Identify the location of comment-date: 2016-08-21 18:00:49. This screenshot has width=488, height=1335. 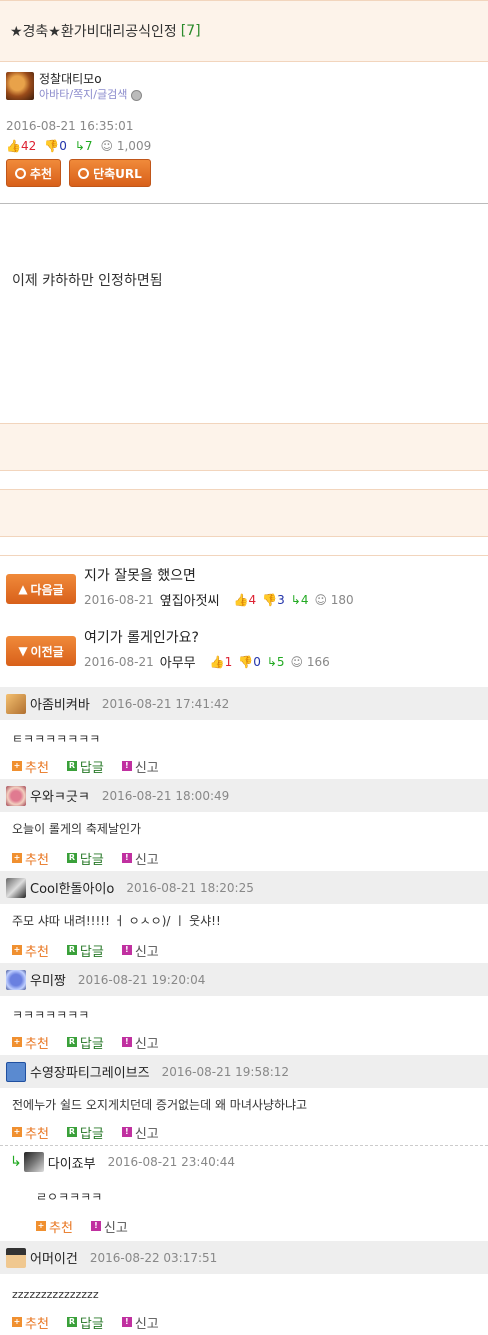
(165, 795).